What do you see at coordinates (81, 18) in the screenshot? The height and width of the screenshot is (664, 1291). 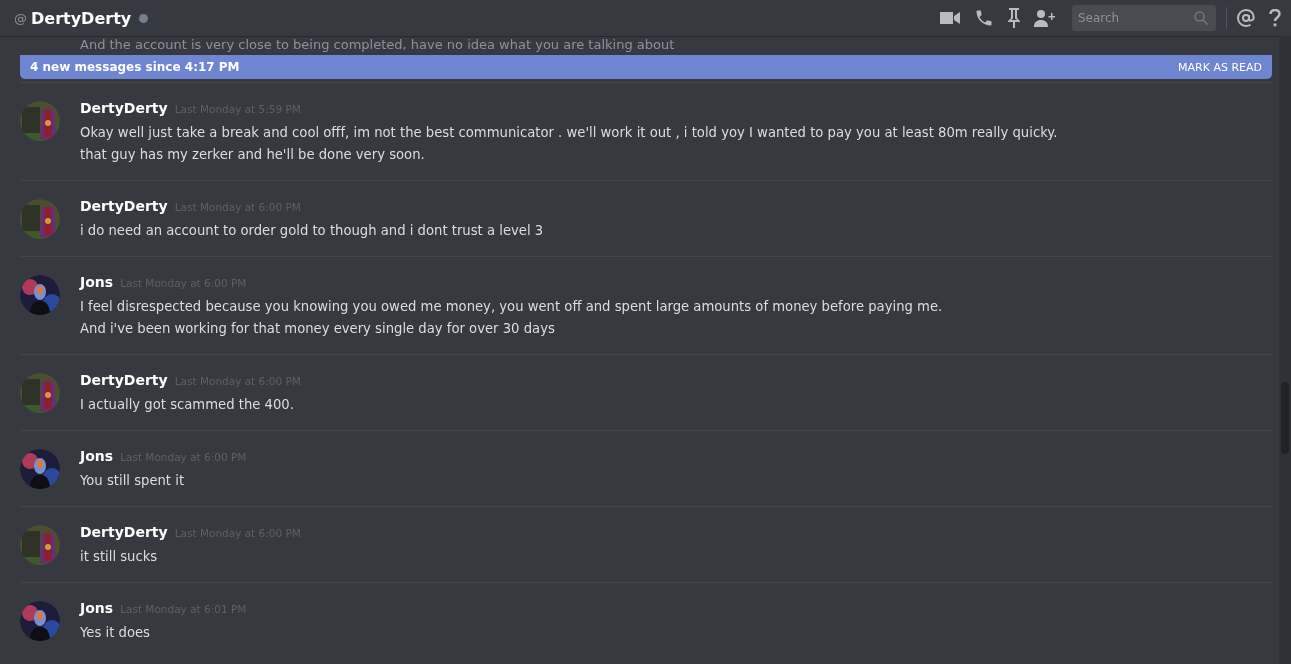 I see `channel-title: DertyDerty` at bounding box center [81, 18].